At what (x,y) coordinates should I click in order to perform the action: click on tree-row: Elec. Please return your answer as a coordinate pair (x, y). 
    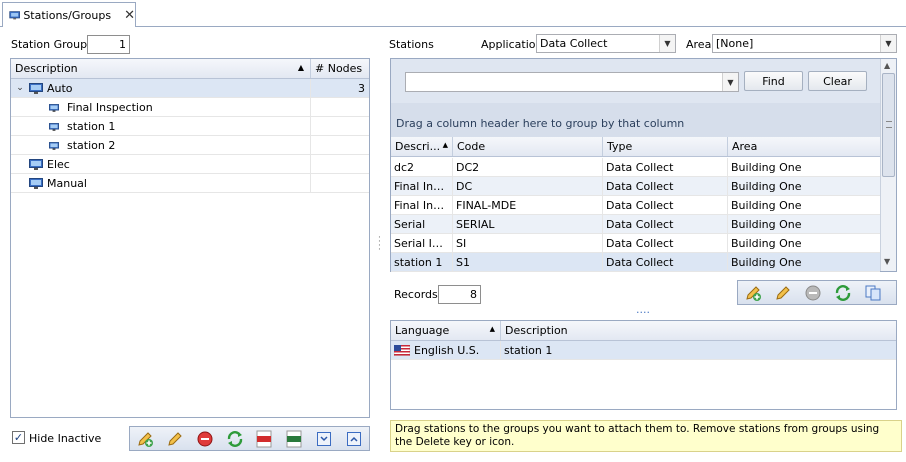
    Looking at the image, I should click on (190, 164).